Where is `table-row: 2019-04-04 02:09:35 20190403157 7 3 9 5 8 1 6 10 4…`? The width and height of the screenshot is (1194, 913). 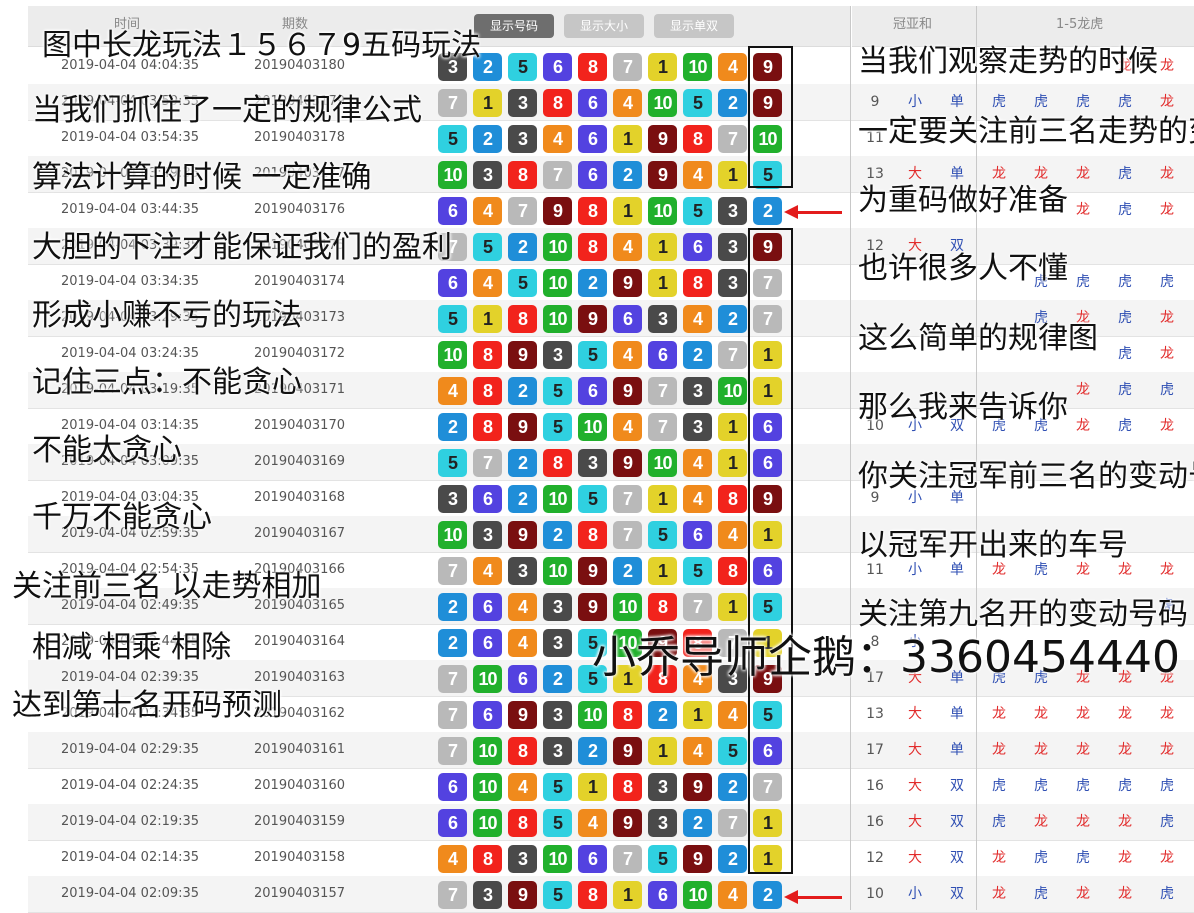
table-row: 2019-04-04 02:09:35 20190403157 7 3 9 5 8 1 6 10 4… is located at coordinates (611, 894).